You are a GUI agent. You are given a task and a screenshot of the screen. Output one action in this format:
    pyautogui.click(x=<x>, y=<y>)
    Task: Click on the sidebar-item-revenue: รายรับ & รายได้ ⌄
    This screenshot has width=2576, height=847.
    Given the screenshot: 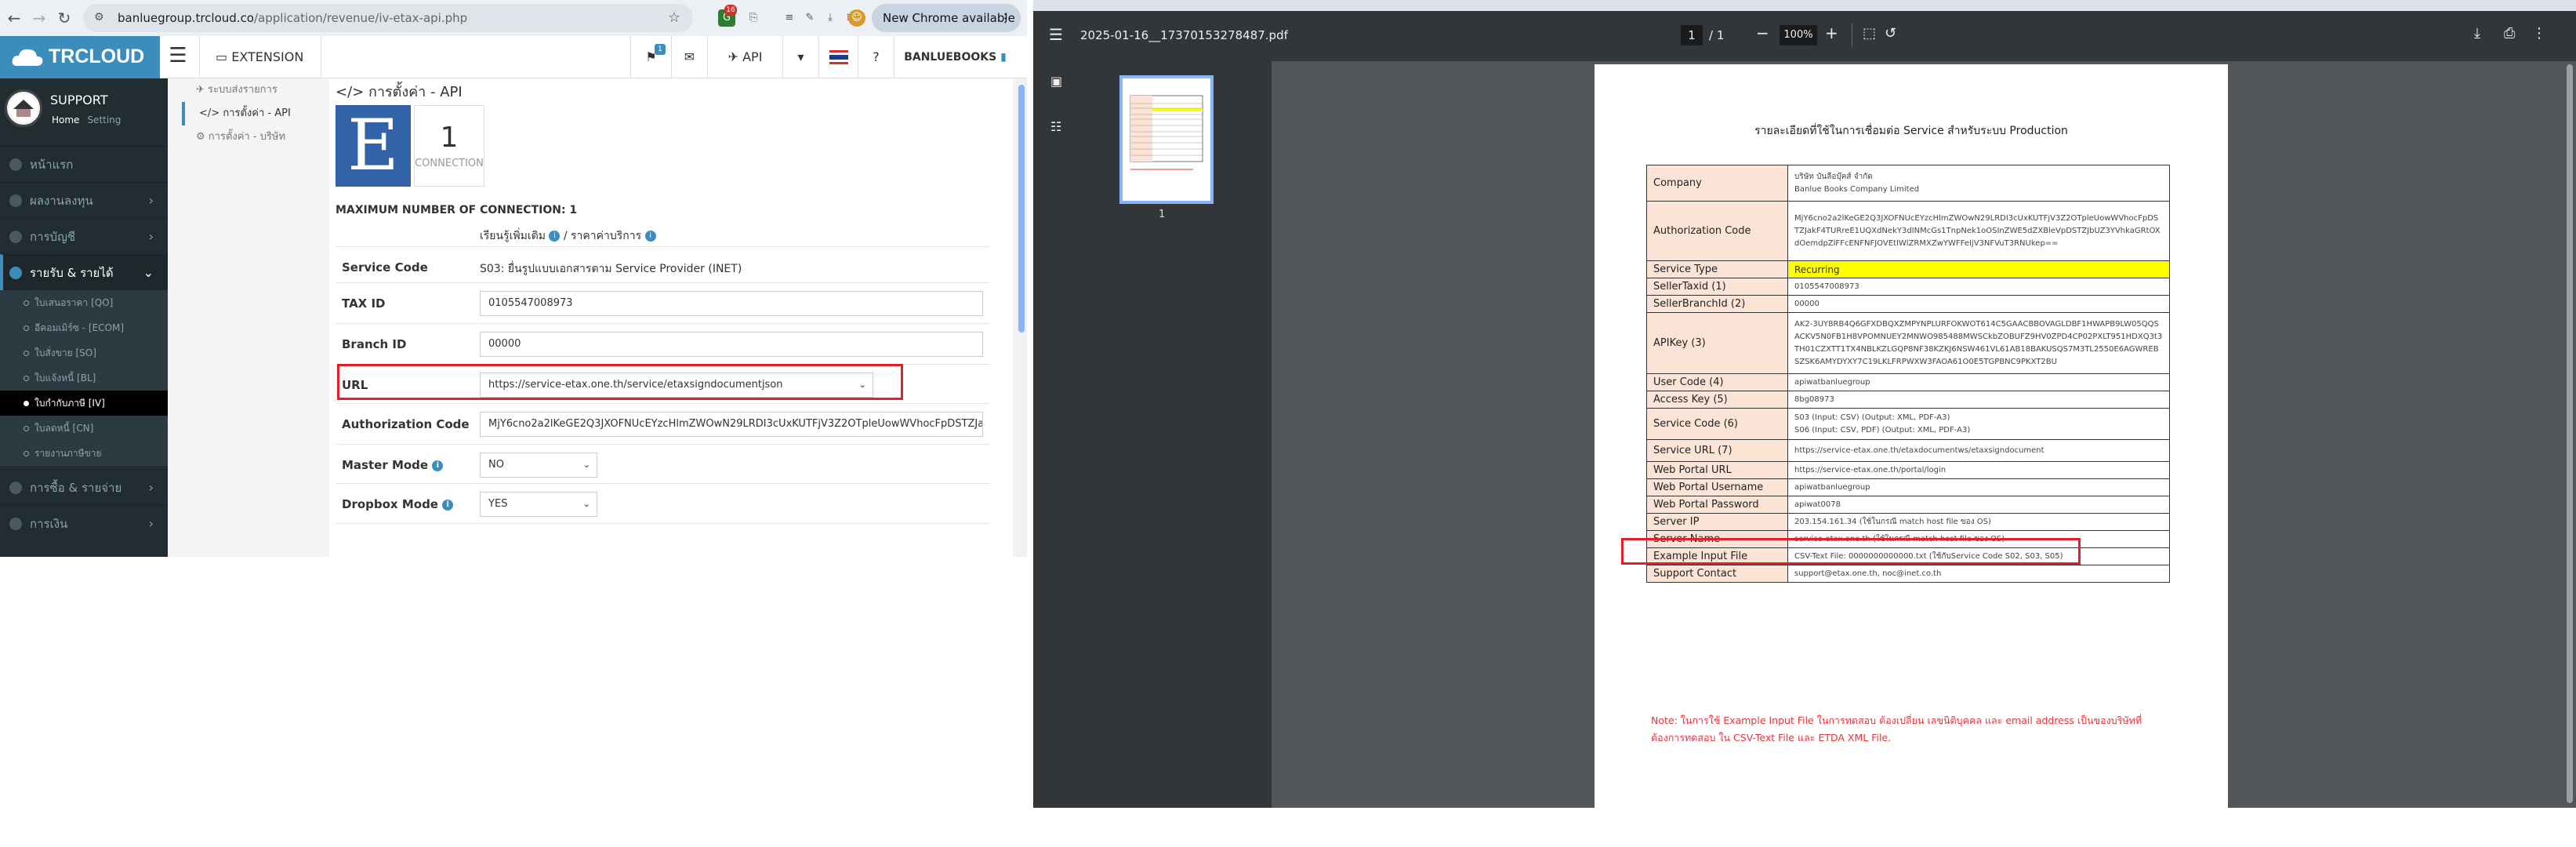 What is the action you would take?
    pyautogui.click(x=84, y=272)
    